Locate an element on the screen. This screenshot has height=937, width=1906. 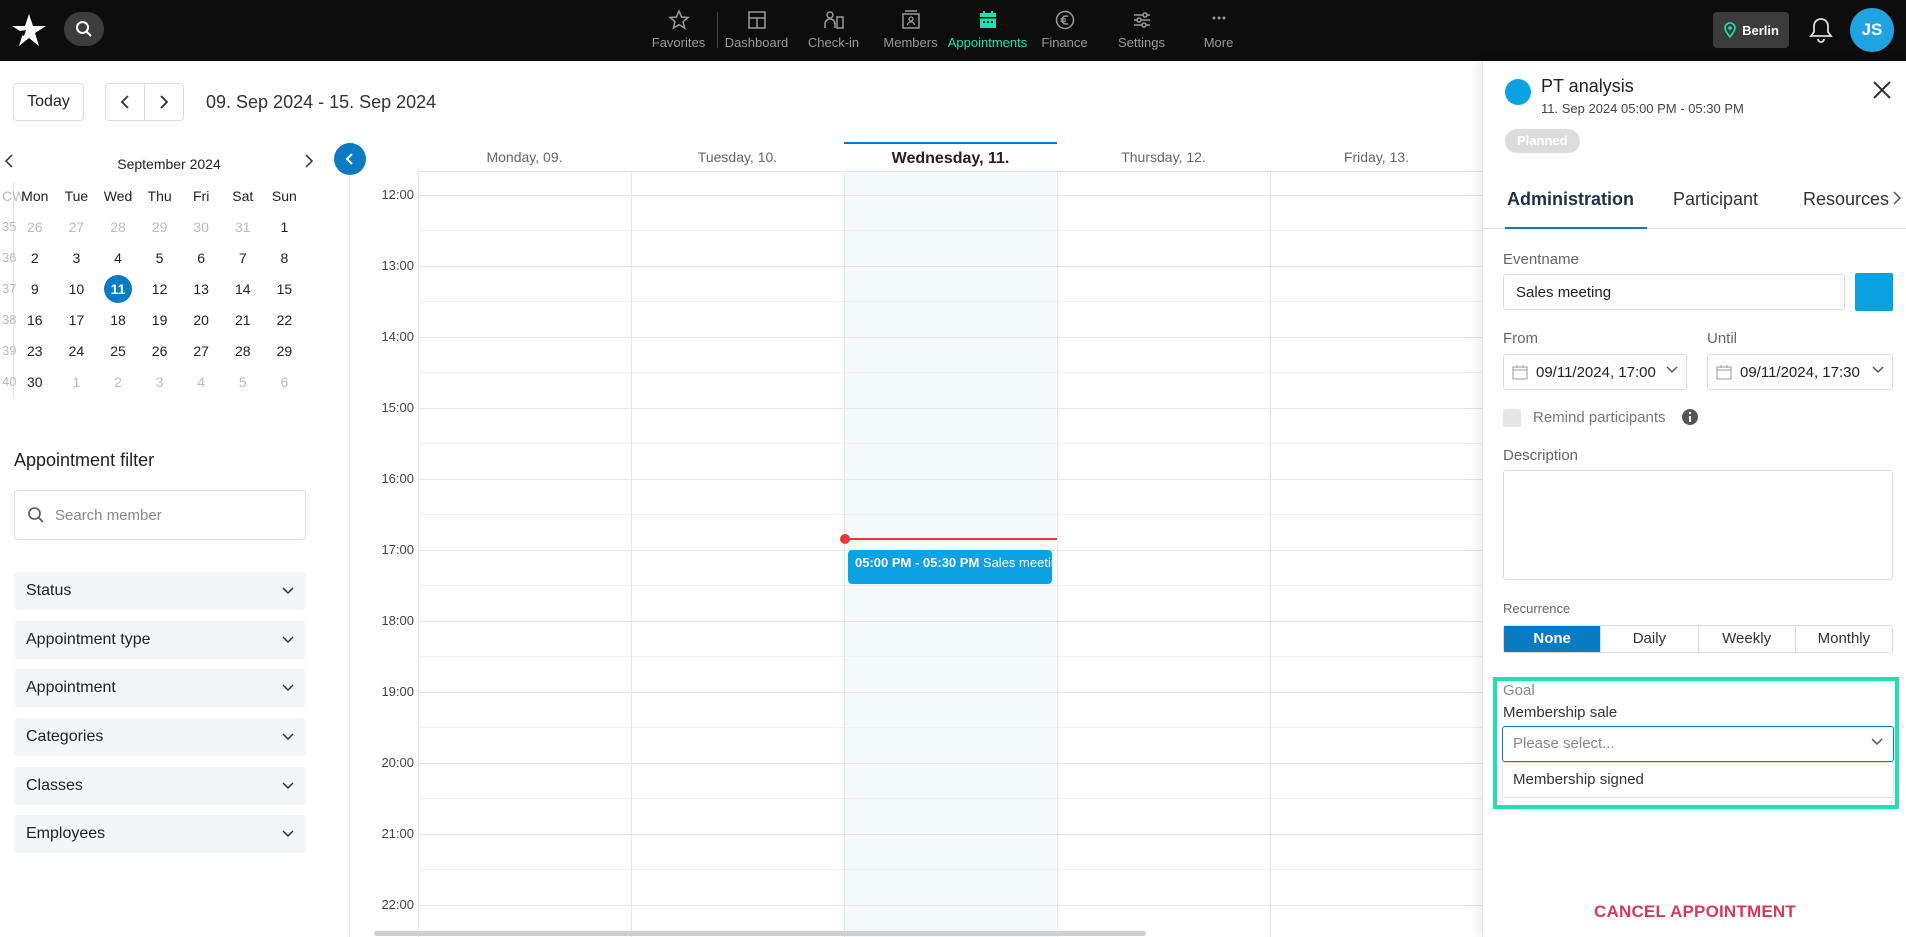
info-icon is located at coordinates (1690, 417).